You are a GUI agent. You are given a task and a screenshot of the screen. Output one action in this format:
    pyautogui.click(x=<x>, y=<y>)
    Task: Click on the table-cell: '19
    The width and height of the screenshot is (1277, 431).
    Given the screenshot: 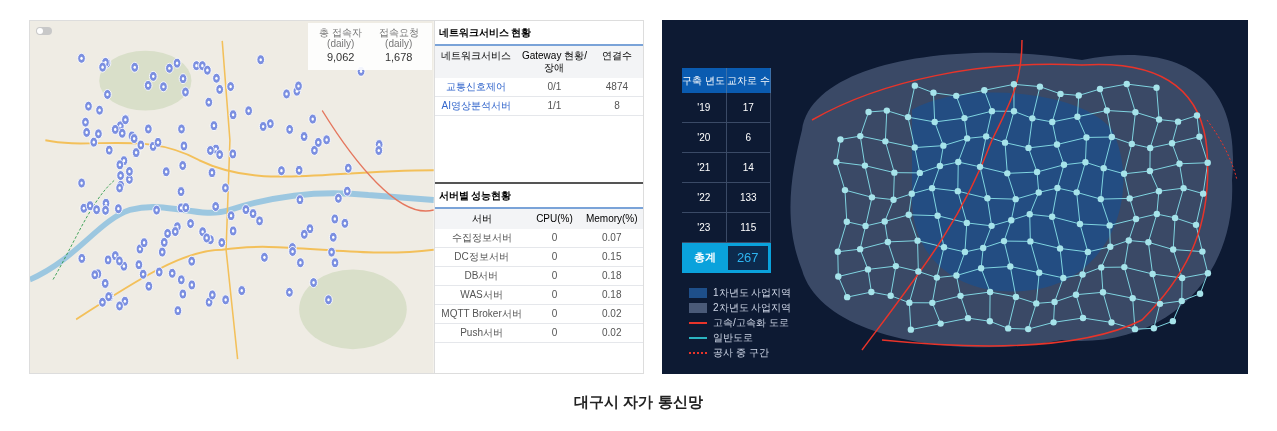 What is the action you would take?
    pyautogui.click(x=704, y=107)
    